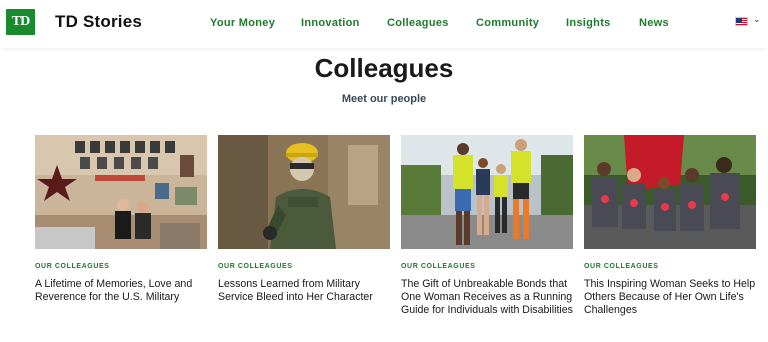 The height and width of the screenshot is (342, 768). What do you see at coordinates (654, 23) in the screenshot?
I see `nav-news: News` at bounding box center [654, 23].